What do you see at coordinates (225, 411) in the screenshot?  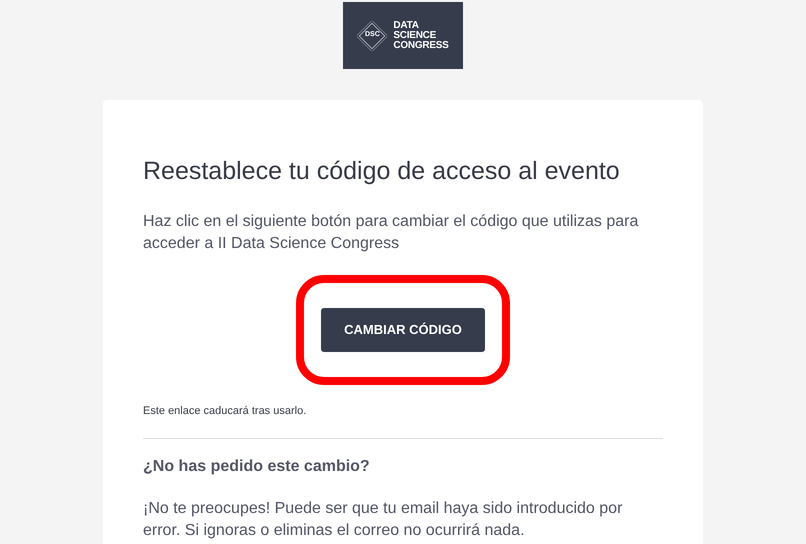 I see `expiry-note: Este enlace caducará tras usarlo.` at bounding box center [225, 411].